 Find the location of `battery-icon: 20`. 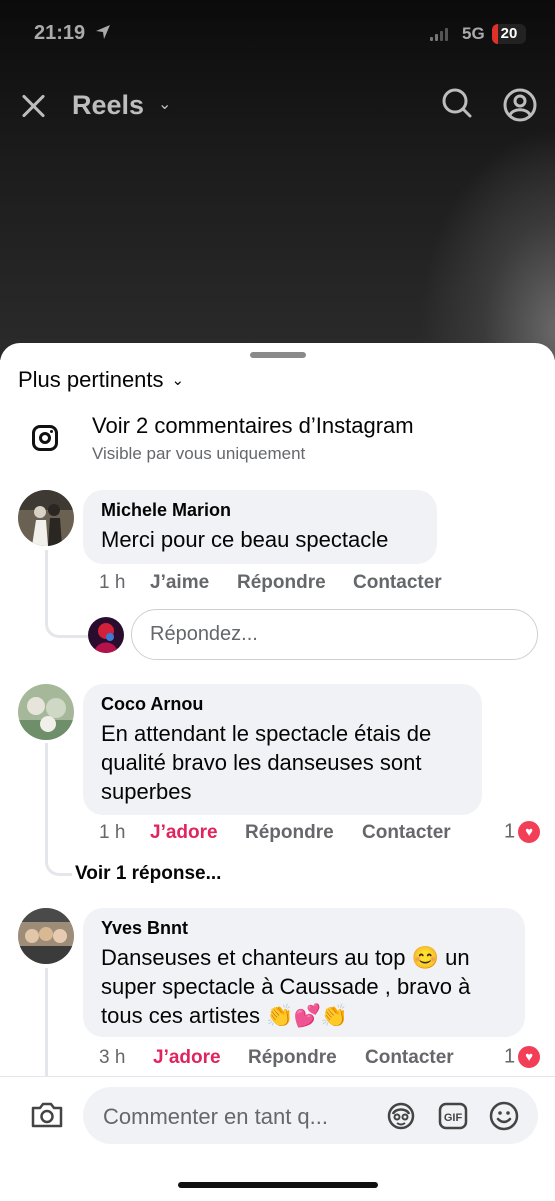

battery-icon: 20 is located at coordinates (509, 34).